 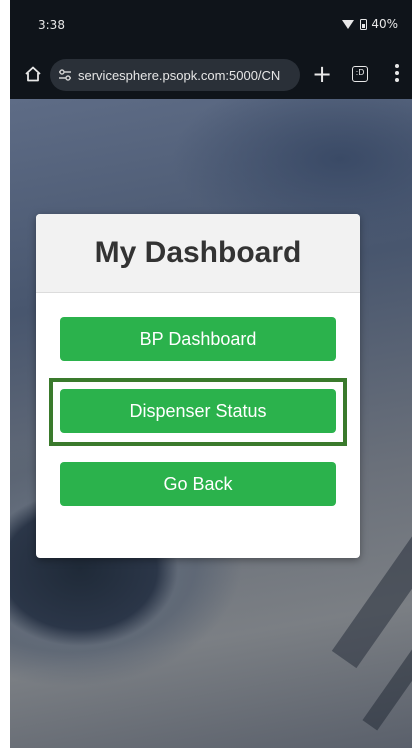 What do you see at coordinates (51, 25) in the screenshot?
I see `status-time: 3:38` at bounding box center [51, 25].